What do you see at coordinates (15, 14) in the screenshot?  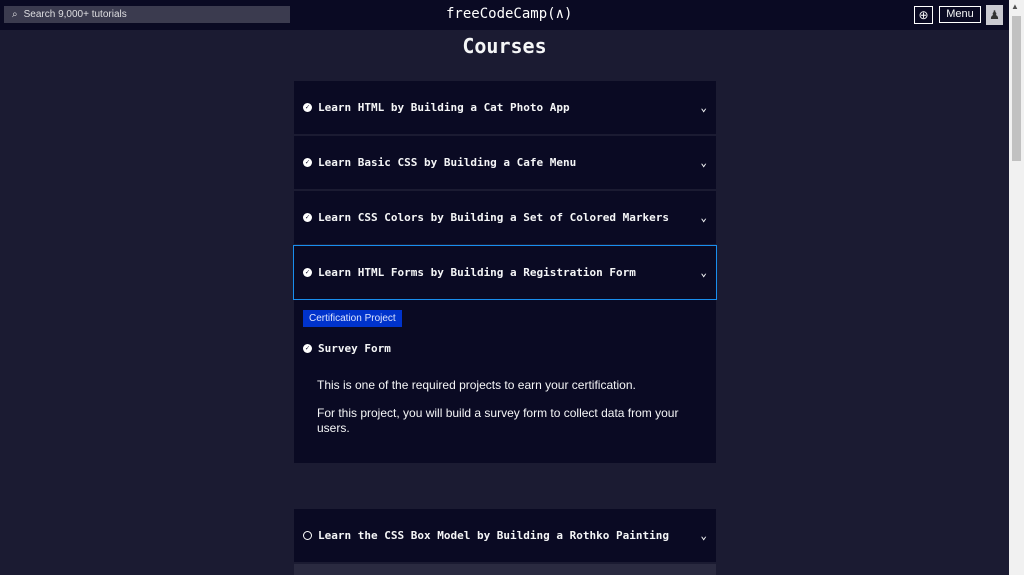 I see `search-icon: ⌕` at bounding box center [15, 14].